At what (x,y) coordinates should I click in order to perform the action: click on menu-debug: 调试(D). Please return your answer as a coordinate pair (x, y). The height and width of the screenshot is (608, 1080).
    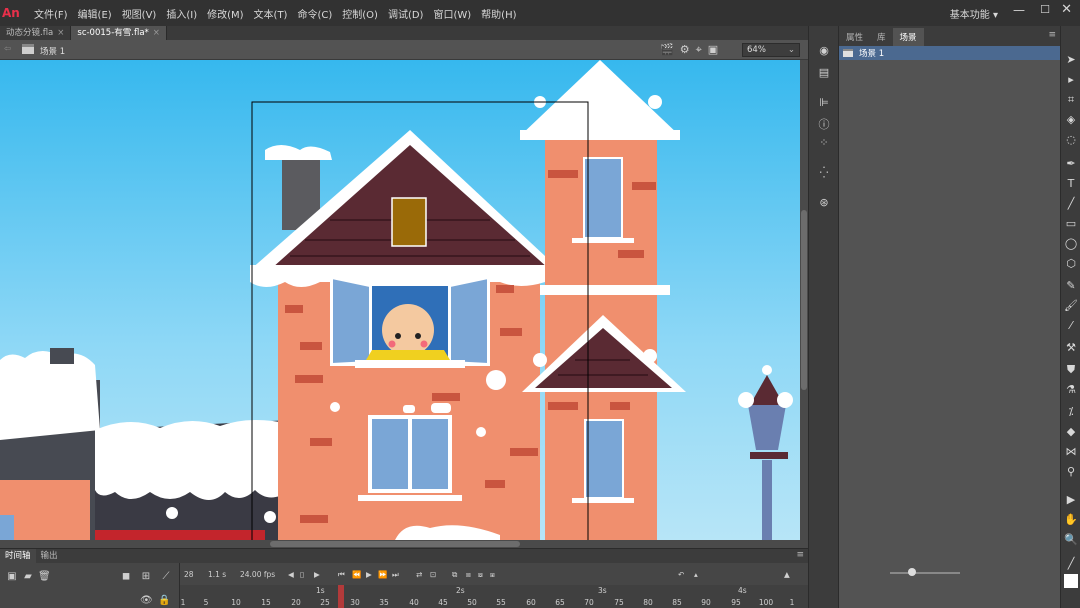
    Looking at the image, I should click on (406, 13).